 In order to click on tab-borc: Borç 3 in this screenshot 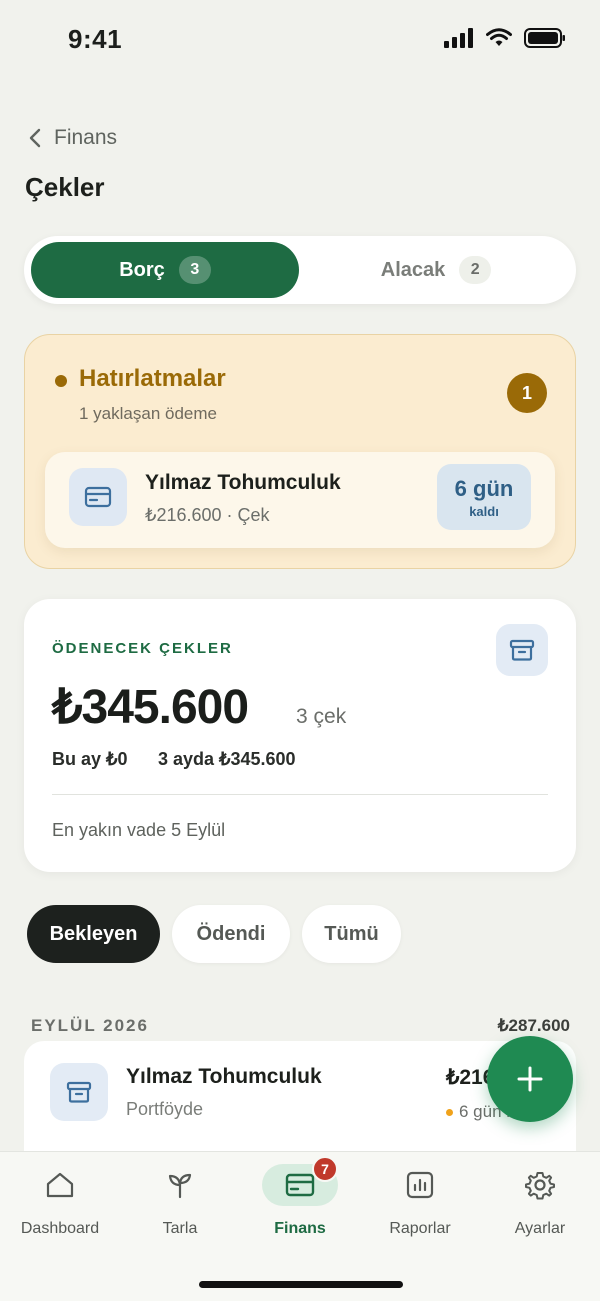, I will do `click(165, 270)`.